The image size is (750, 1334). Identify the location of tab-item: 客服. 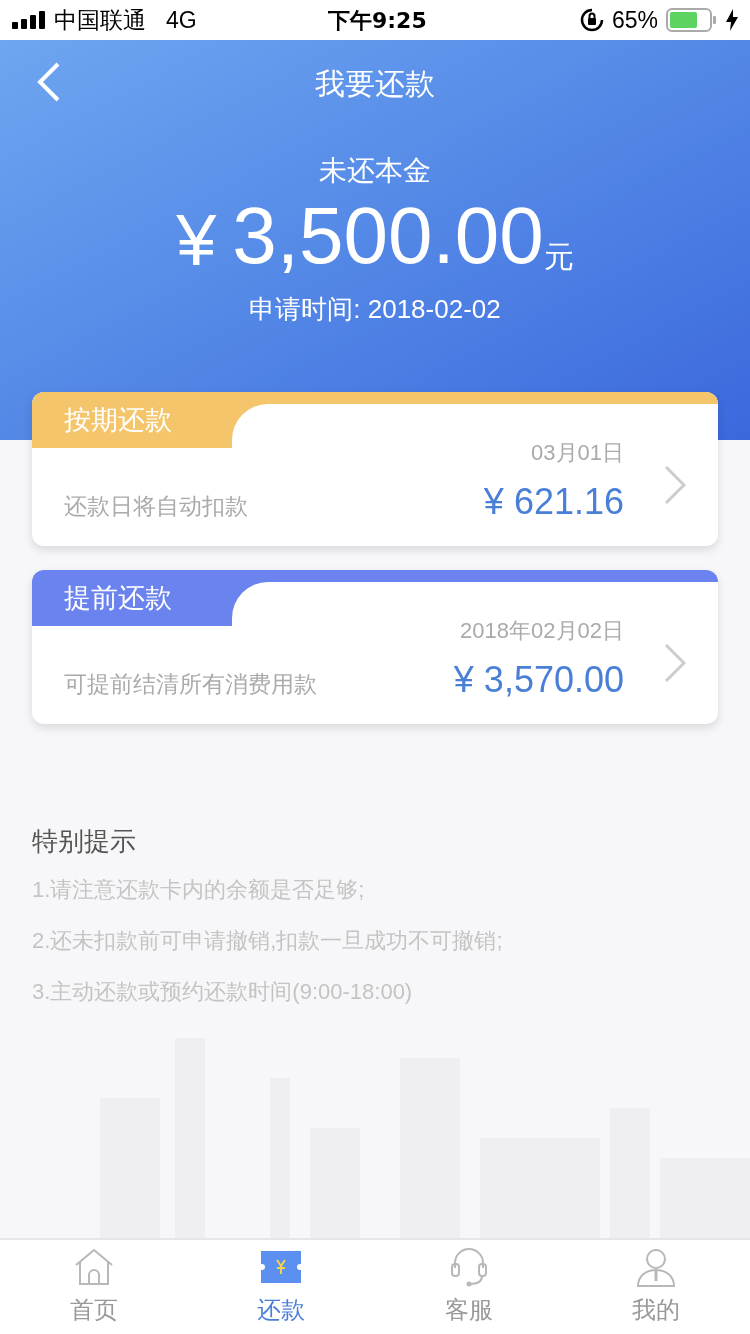
(469, 1287).